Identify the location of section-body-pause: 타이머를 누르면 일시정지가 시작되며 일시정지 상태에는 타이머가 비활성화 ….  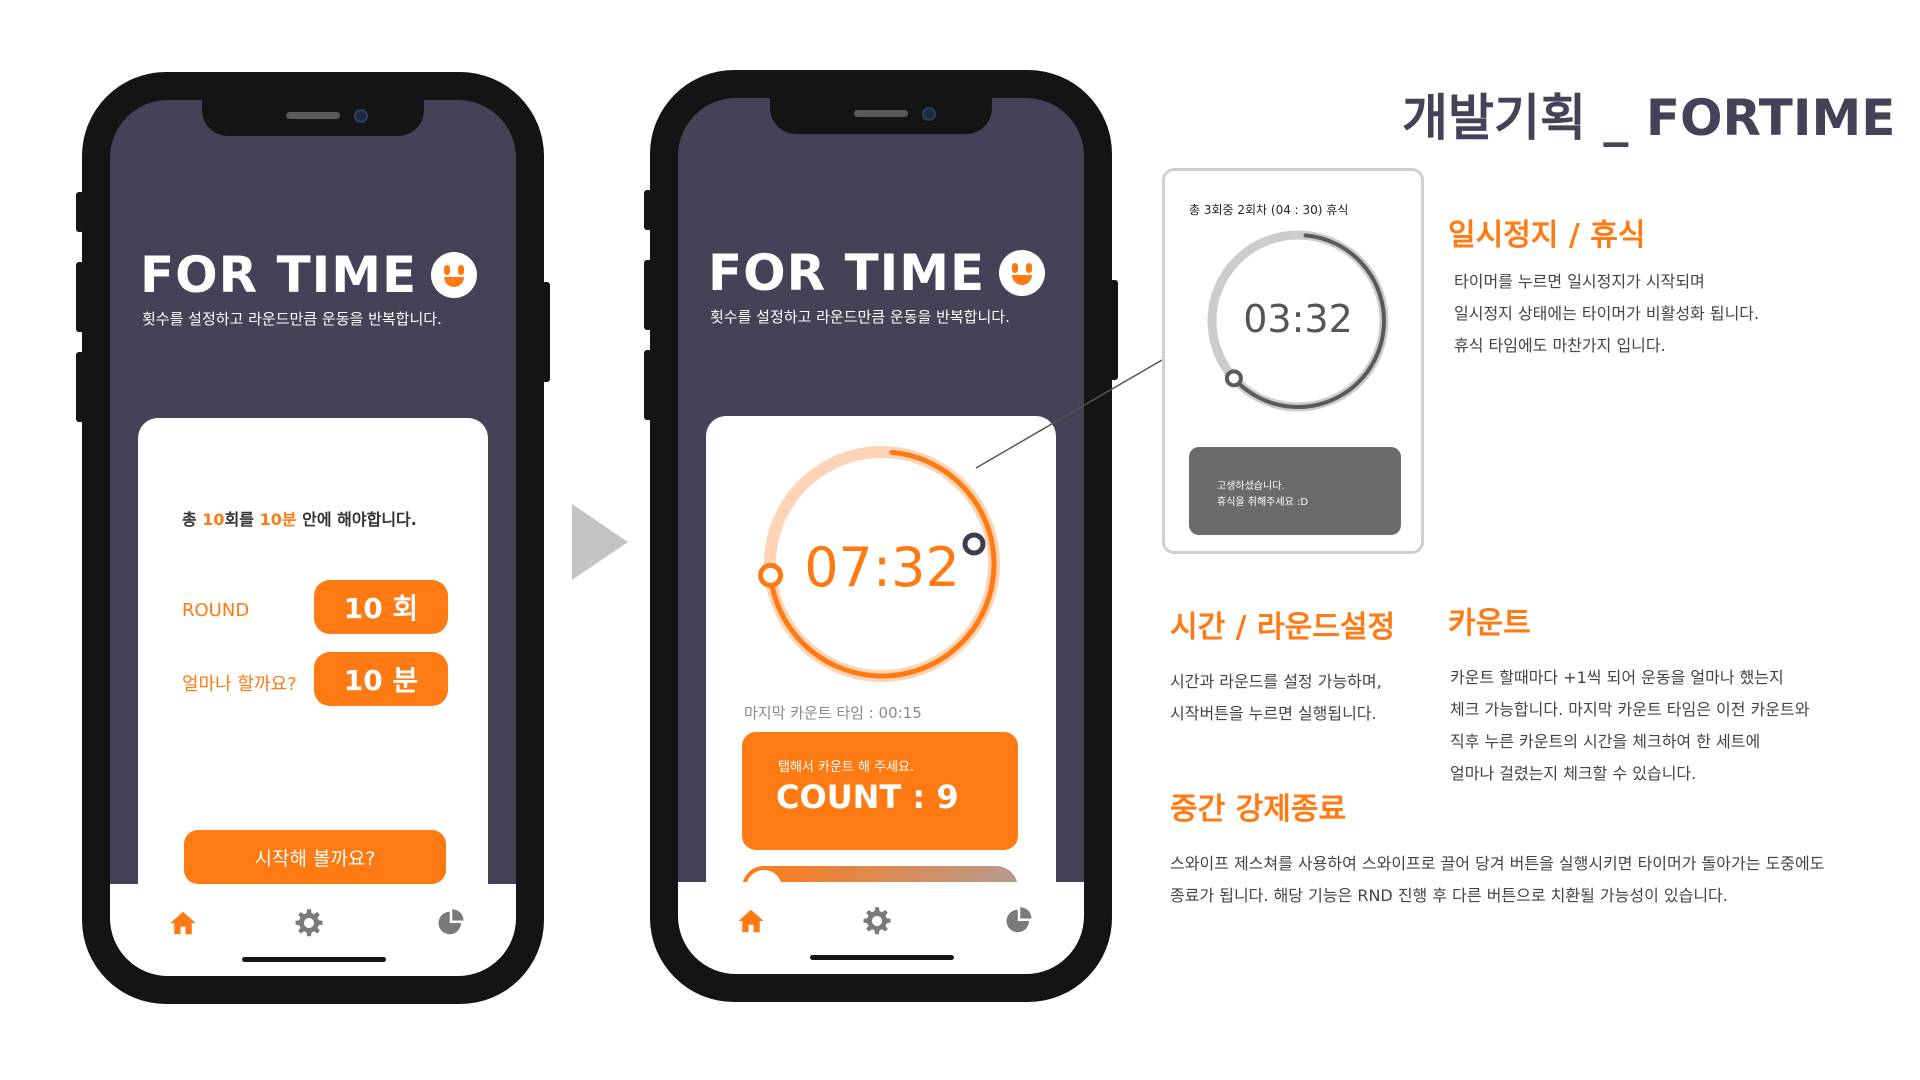
(1606, 314).